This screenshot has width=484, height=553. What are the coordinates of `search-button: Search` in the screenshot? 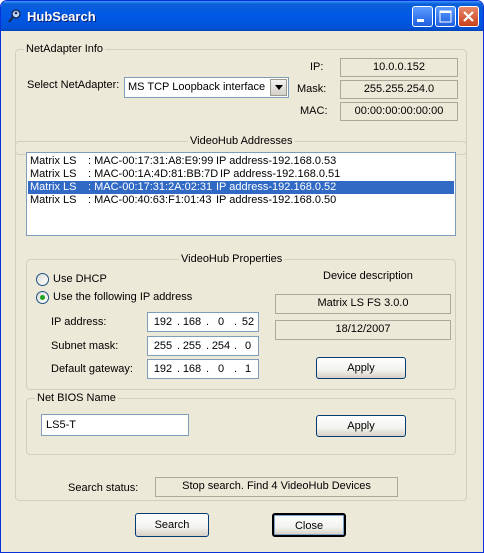 It's located at (172, 525).